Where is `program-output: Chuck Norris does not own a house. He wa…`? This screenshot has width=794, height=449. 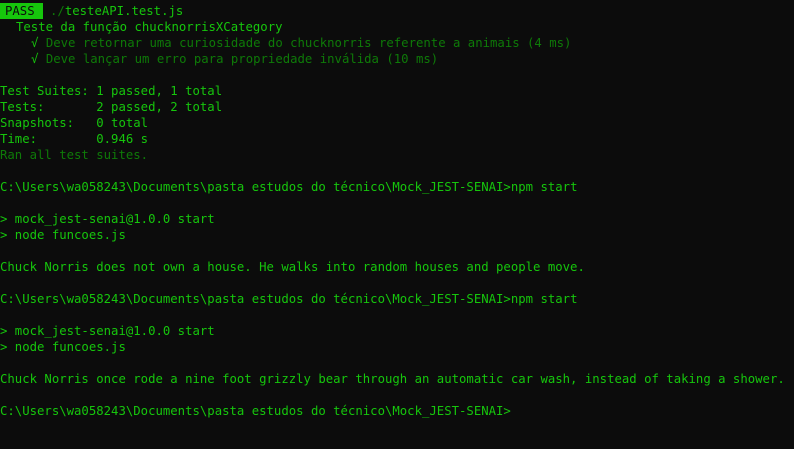
program-output: Chuck Norris does not own a house. He wa… is located at coordinates (292, 267).